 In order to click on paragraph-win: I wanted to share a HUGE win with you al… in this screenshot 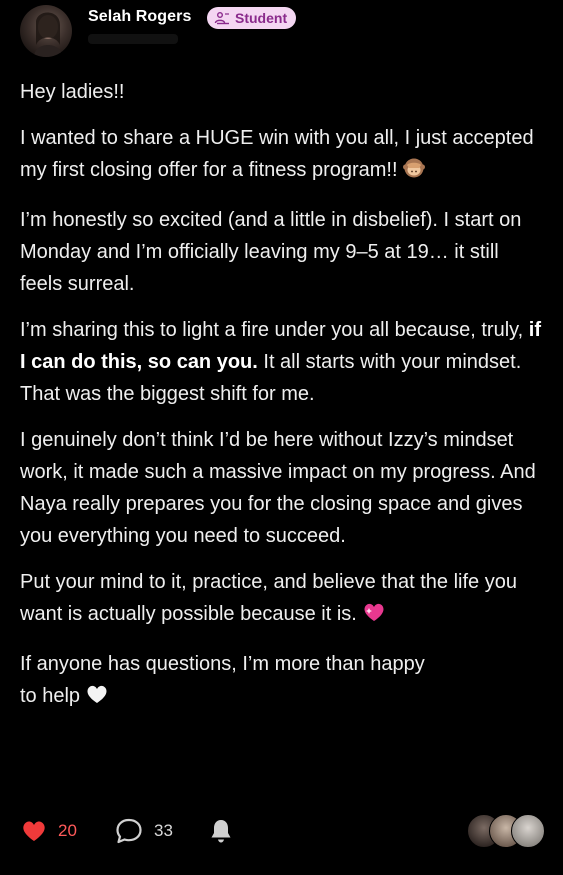, I will do `click(282, 156)`.